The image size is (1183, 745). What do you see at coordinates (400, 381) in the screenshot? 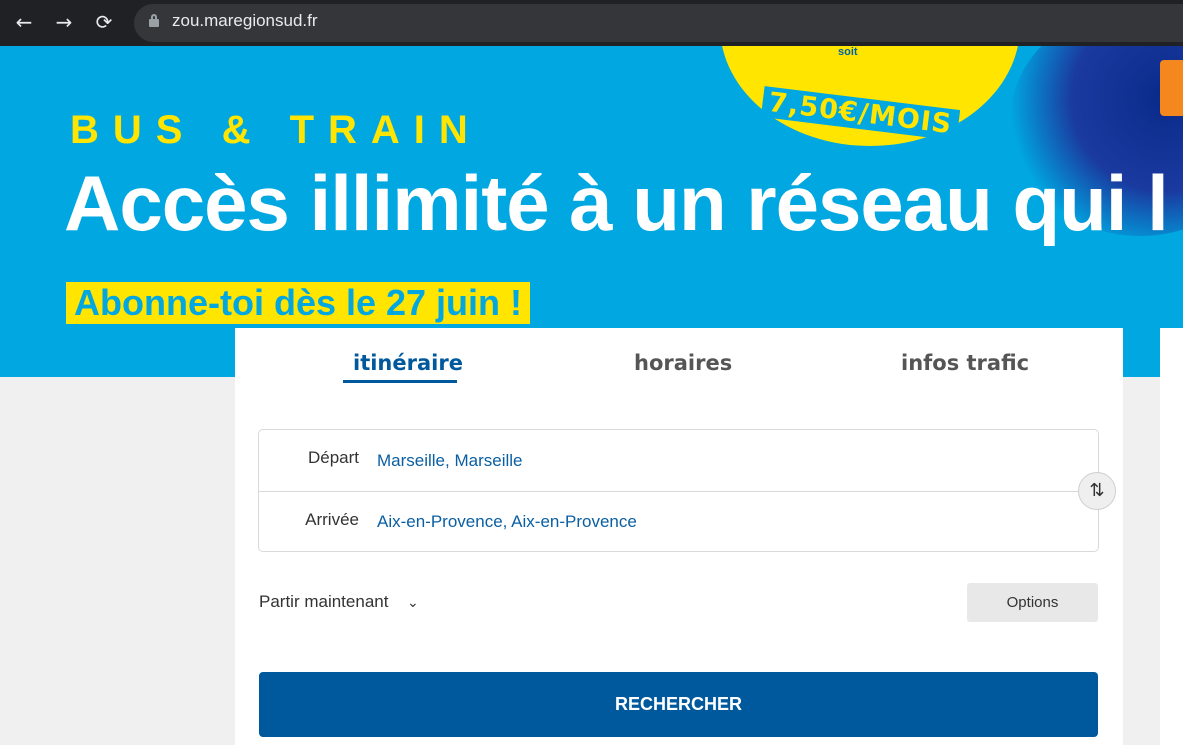
I see `active-tab-indicator` at bounding box center [400, 381].